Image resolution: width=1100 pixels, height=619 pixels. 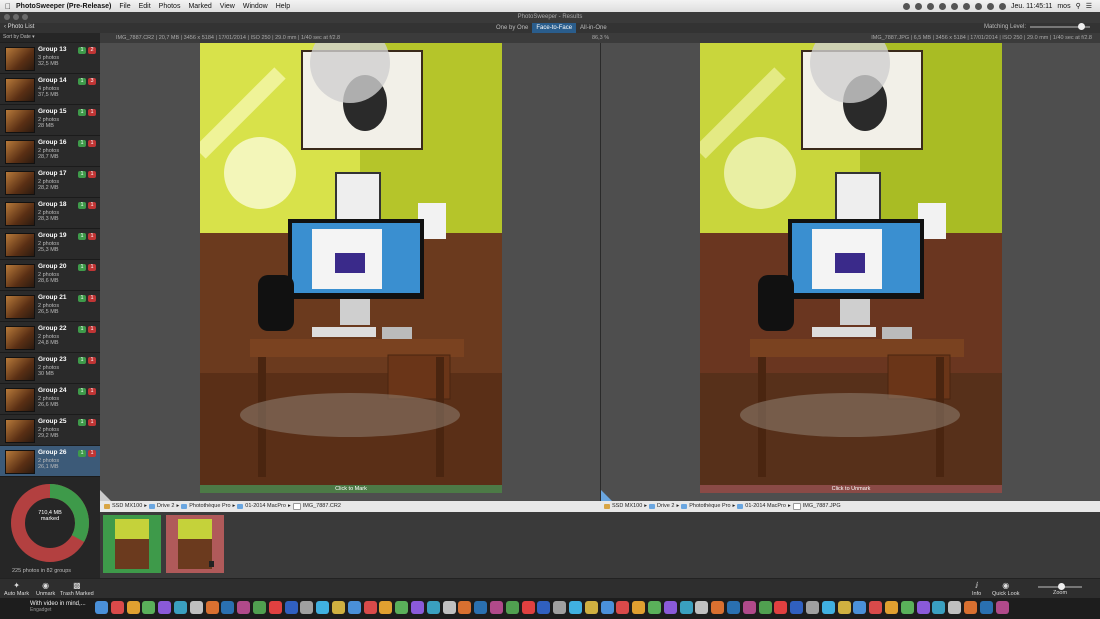 I want to click on notification-banner: With video in mind,... Engadget, so click(x=58, y=607).